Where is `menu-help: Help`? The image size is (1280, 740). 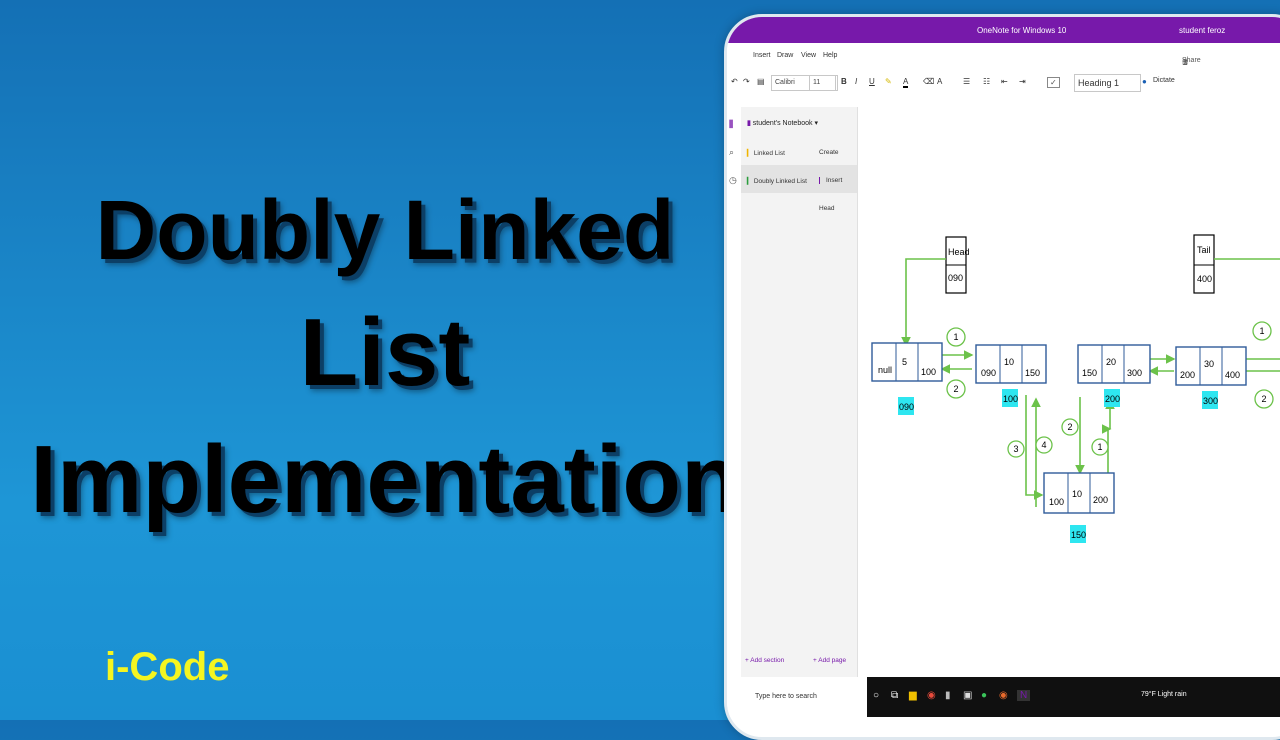
menu-help: Help is located at coordinates (830, 55).